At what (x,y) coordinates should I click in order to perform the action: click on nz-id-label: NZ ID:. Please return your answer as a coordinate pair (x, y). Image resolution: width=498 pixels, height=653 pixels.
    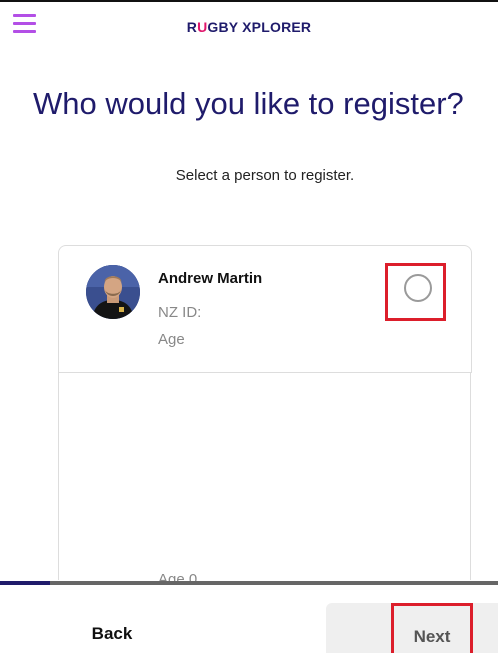
    Looking at the image, I should click on (180, 312).